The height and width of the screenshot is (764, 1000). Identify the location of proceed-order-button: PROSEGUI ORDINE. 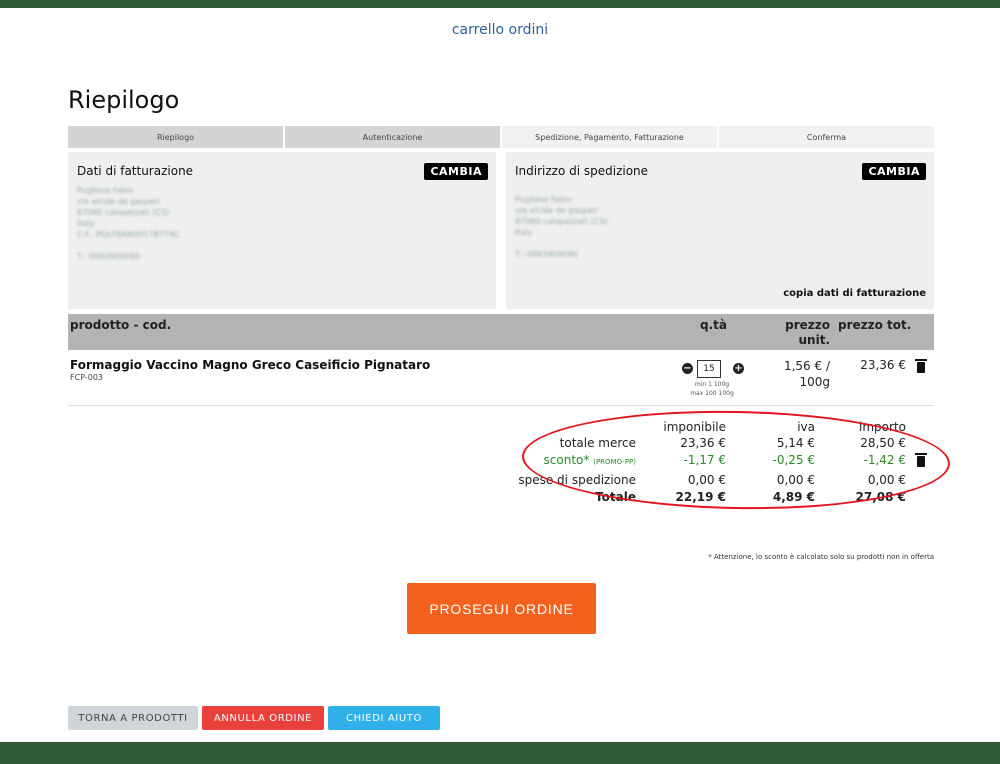
(501, 608).